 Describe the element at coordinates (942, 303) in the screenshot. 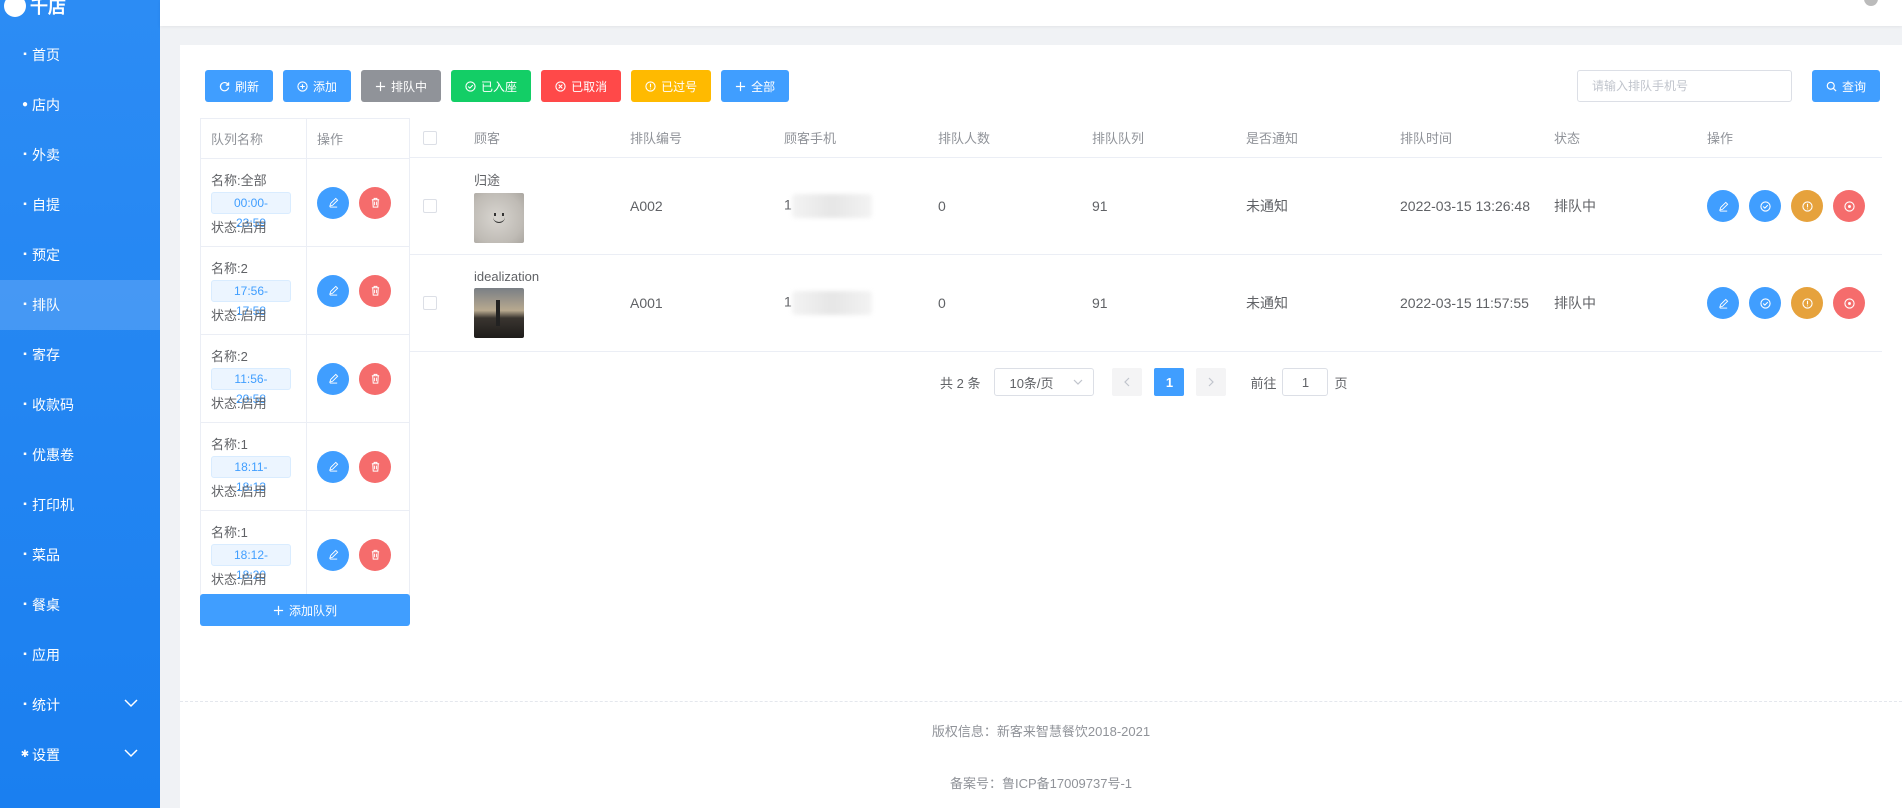

I see `party-size: 0` at that location.